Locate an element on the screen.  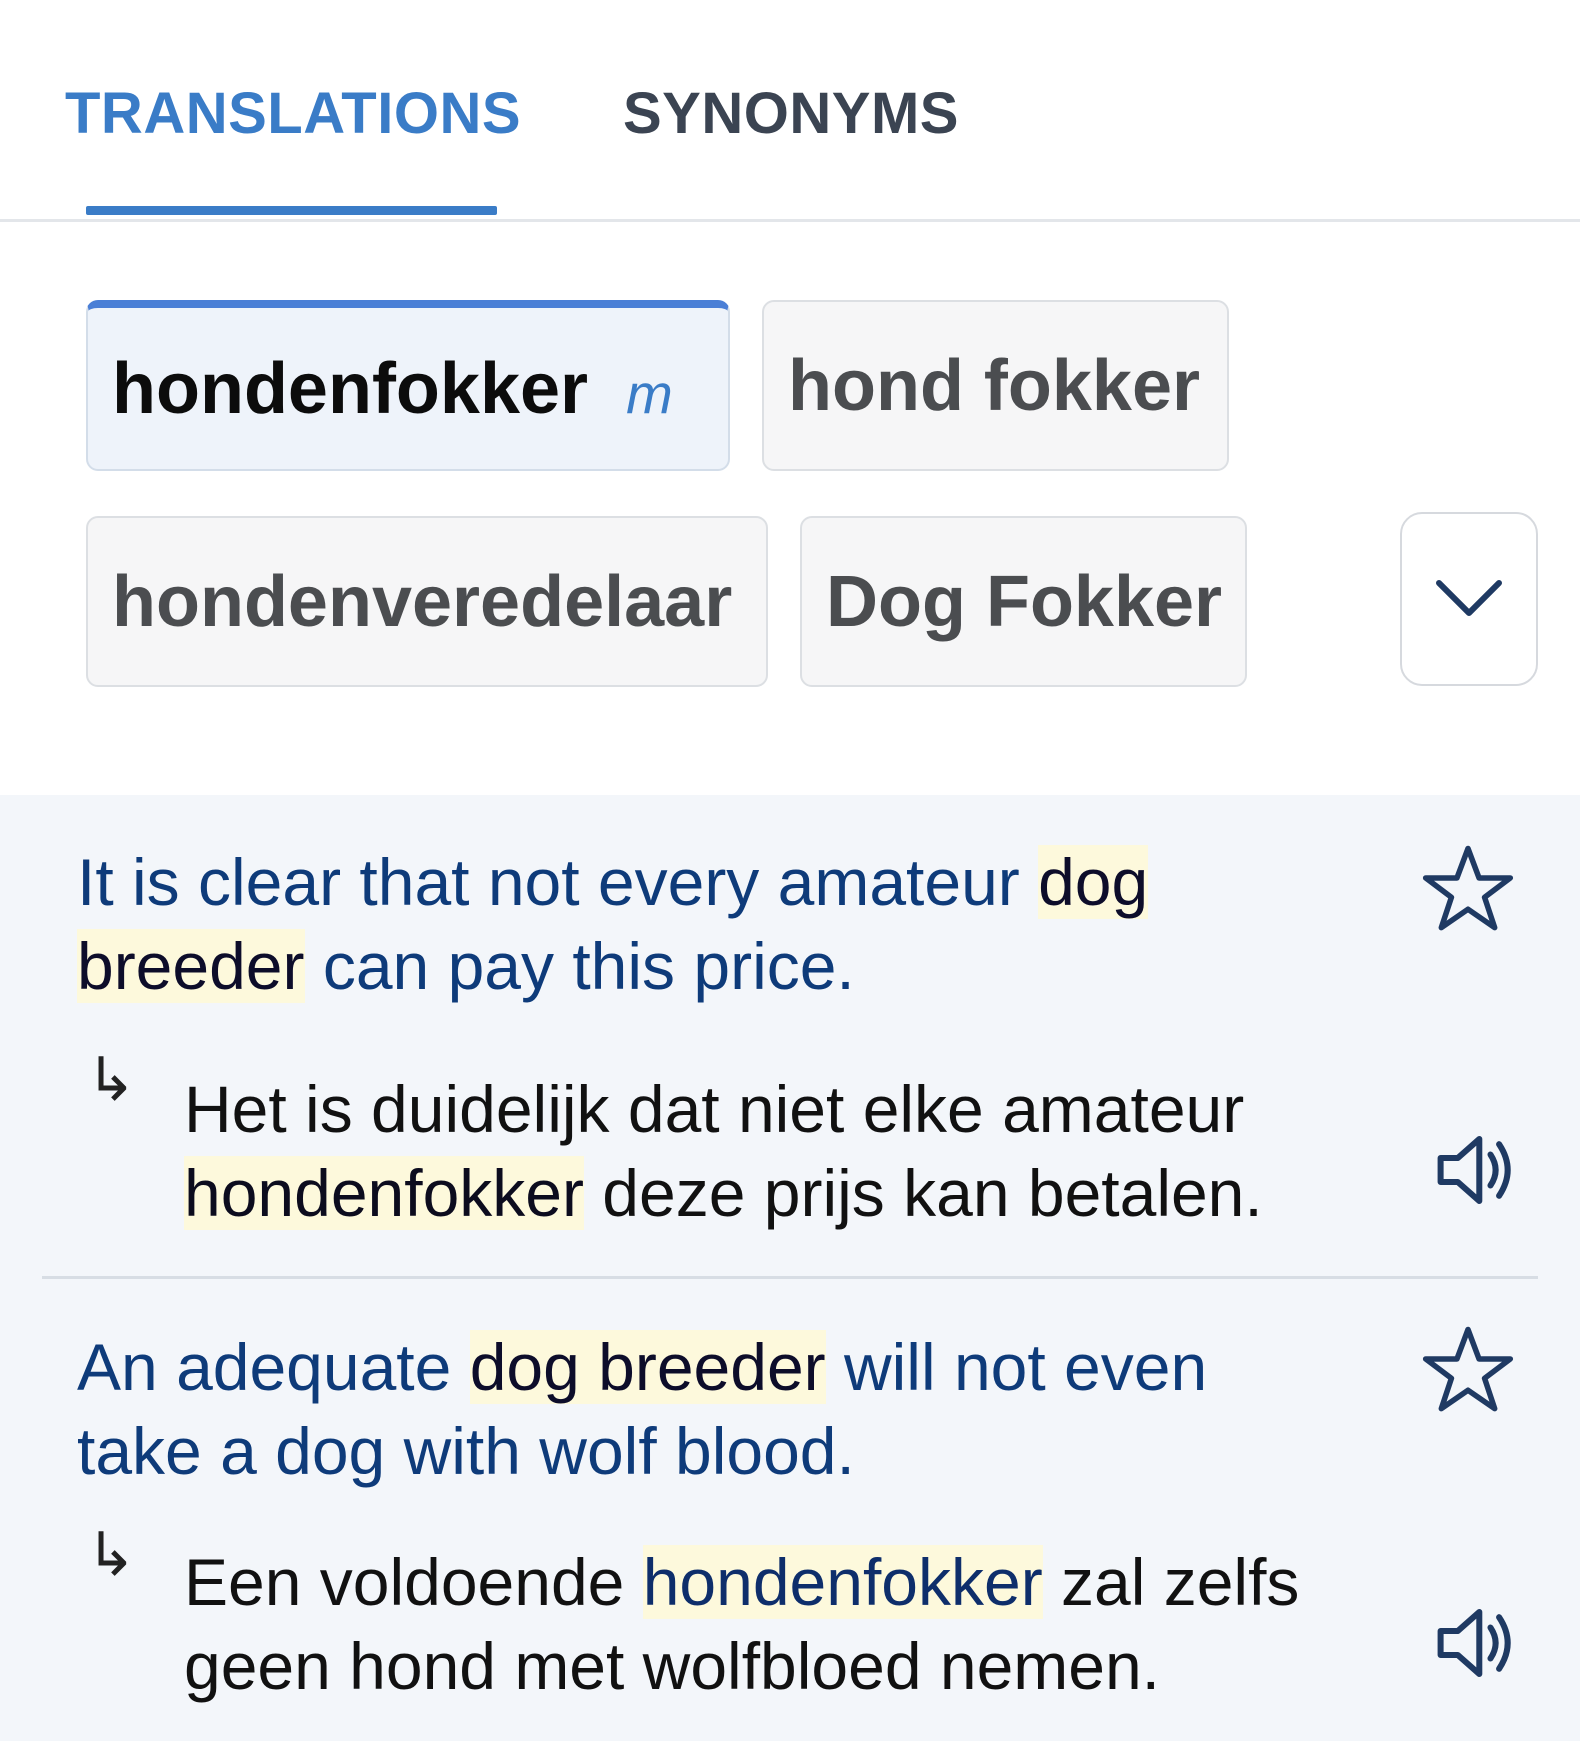
tab-translations: TRANSLATIONS is located at coordinates (293, 113).